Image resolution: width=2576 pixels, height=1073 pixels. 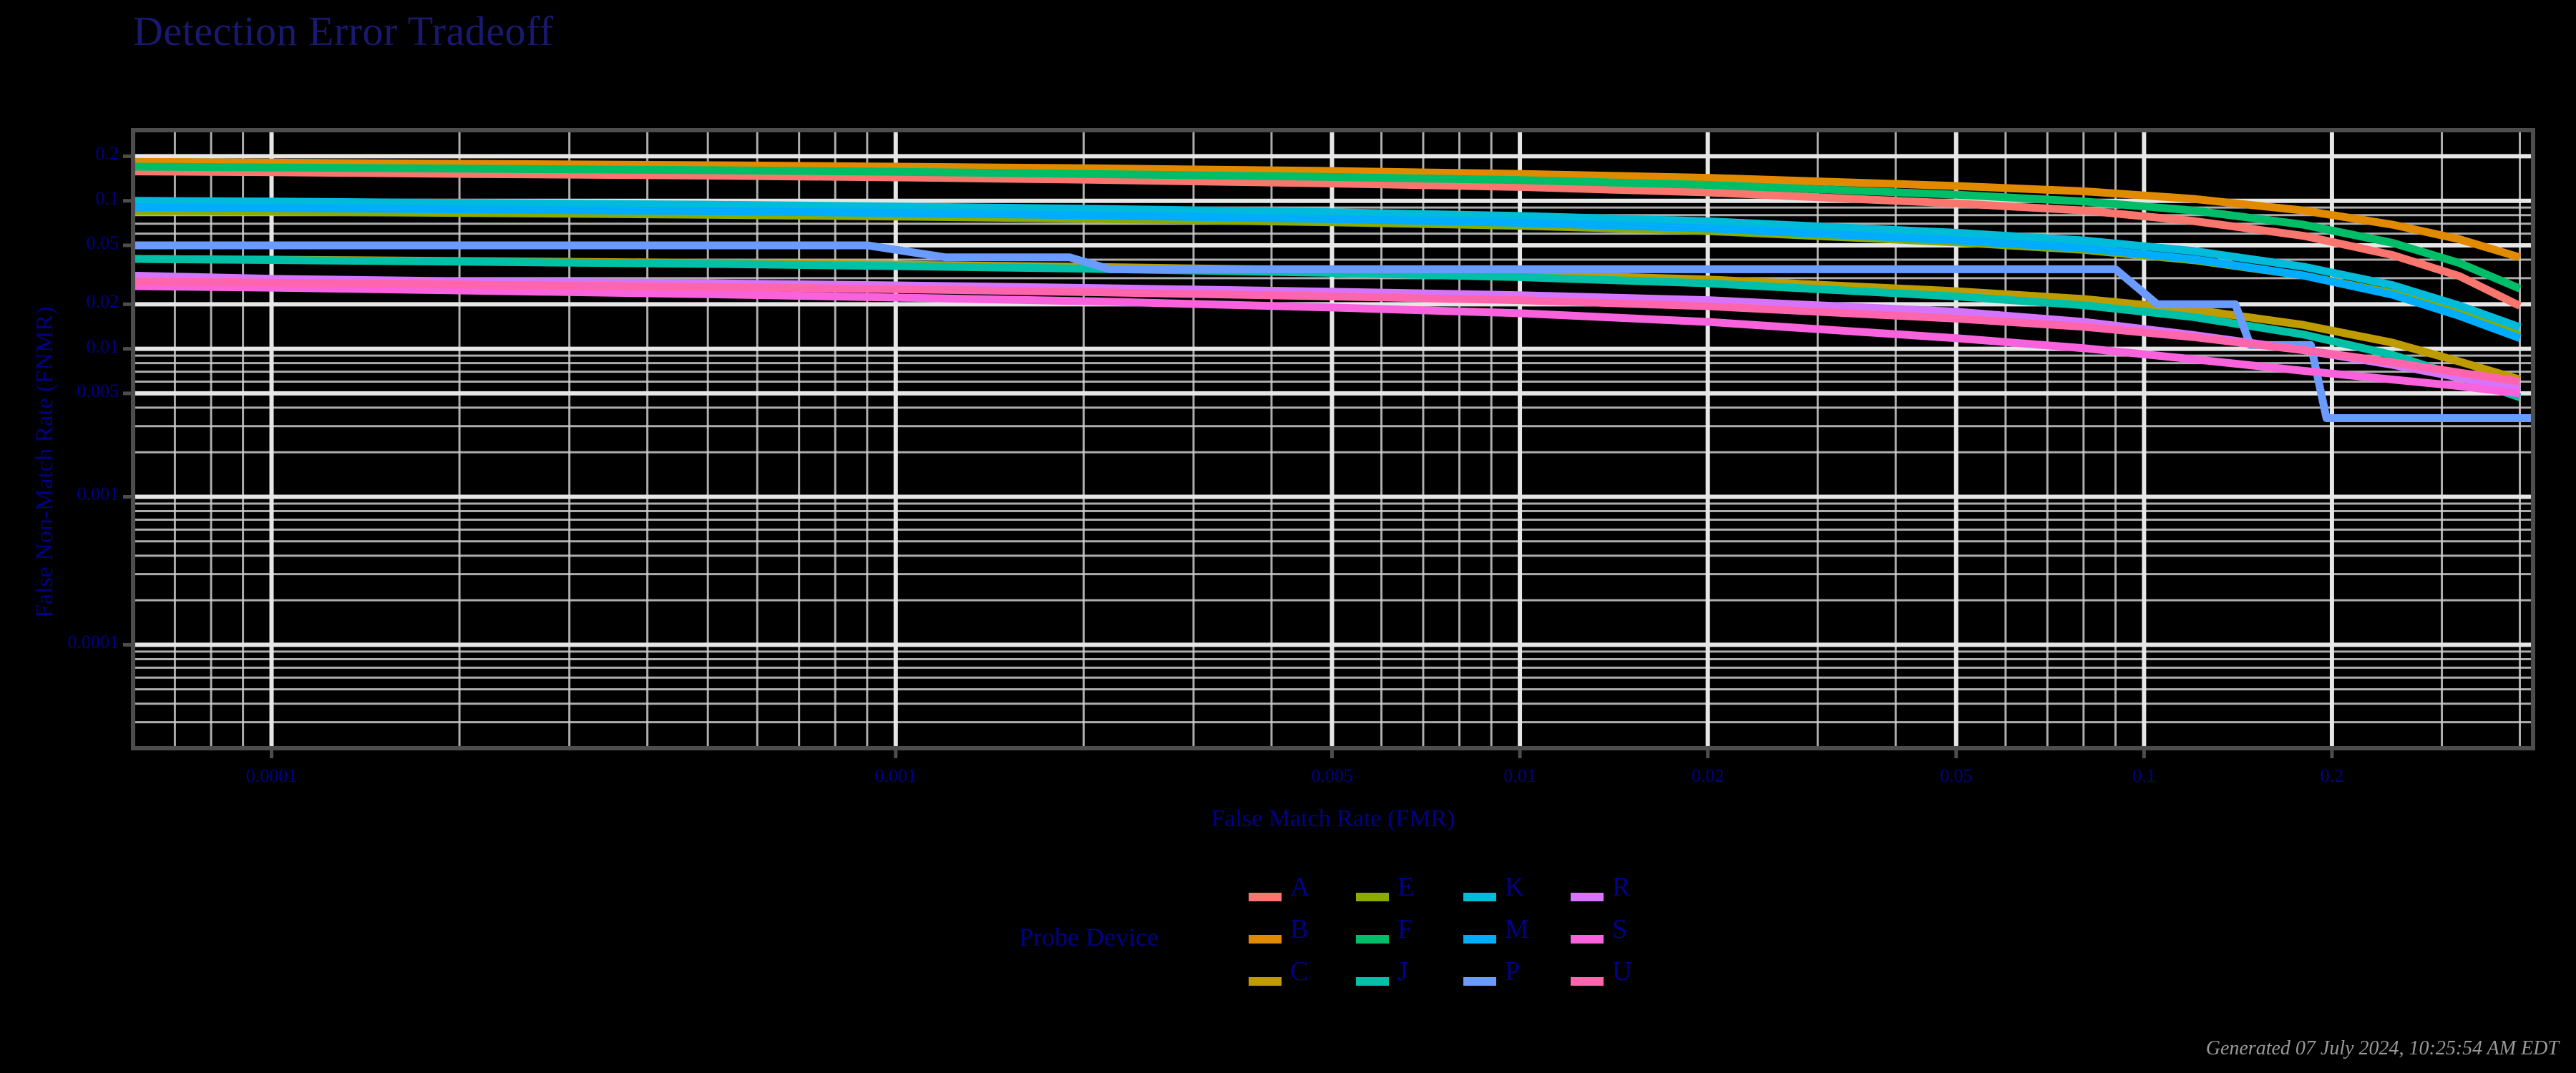 I want to click on legend-key-S, so click(x=1587, y=939).